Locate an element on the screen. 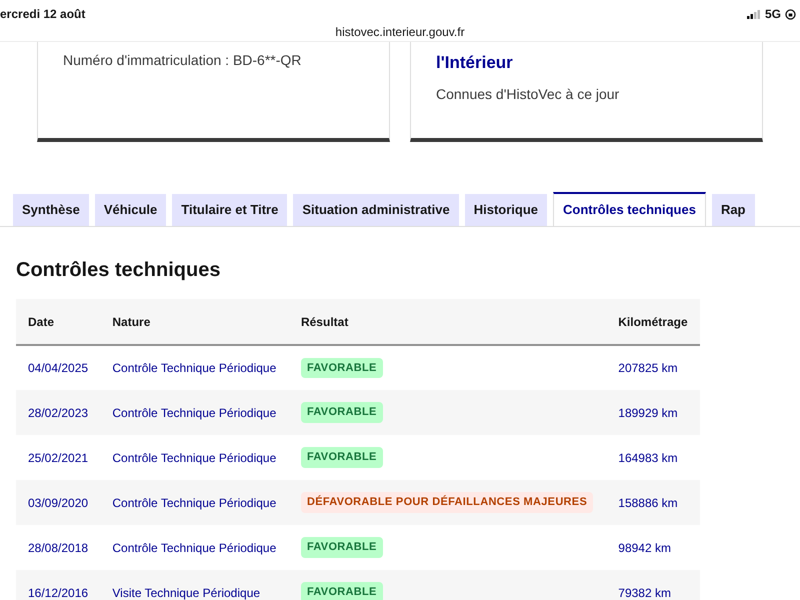  card-text: Connues d'HistoVec à ce jour is located at coordinates (528, 94).